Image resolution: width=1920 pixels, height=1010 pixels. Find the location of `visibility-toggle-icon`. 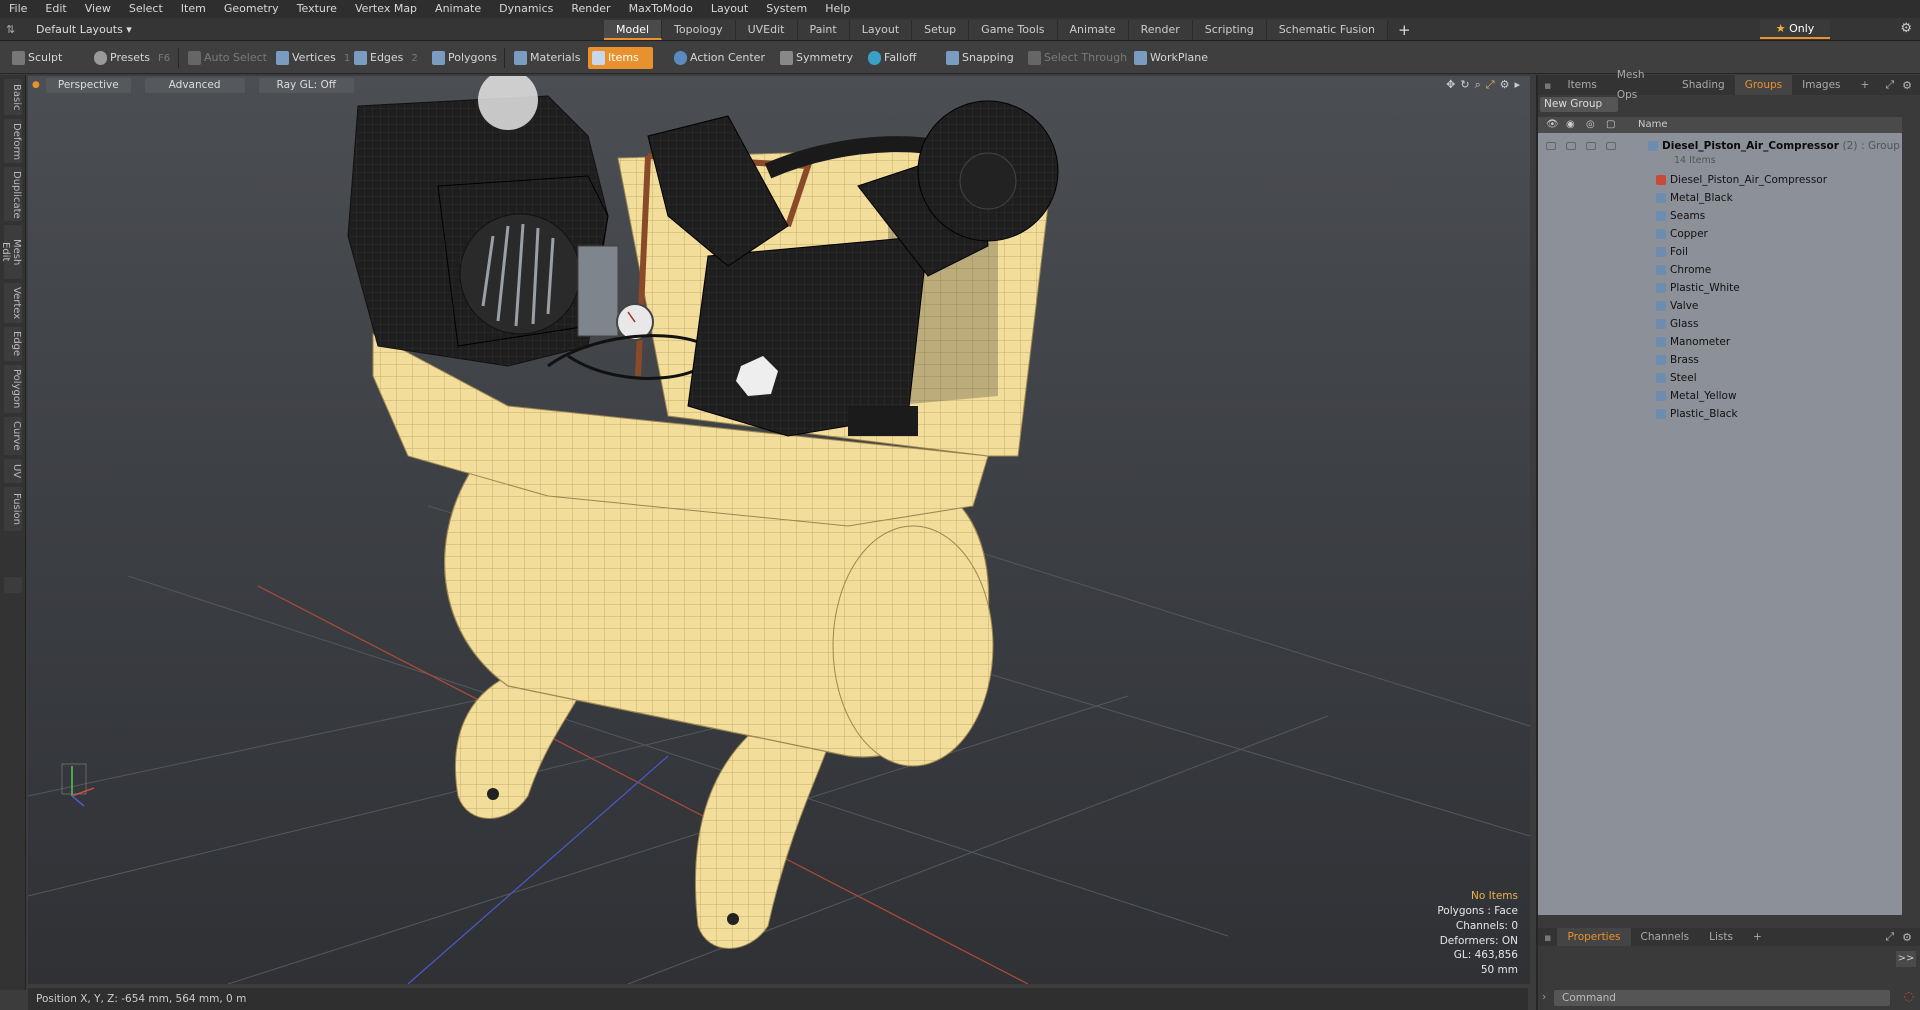

visibility-toggle-icon is located at coordinates (1551, 146).